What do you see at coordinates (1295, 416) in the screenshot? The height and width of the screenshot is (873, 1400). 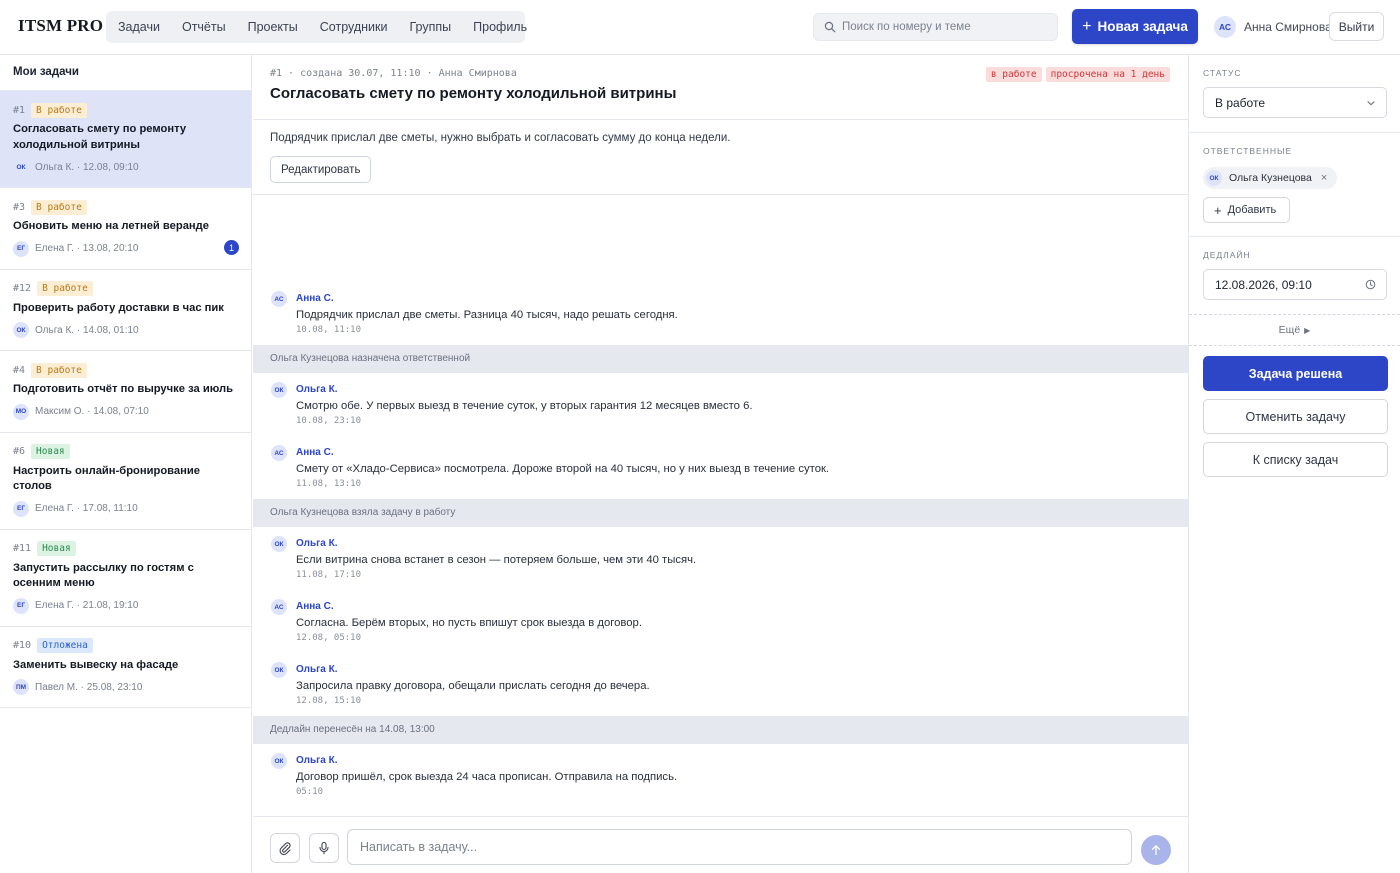 I see `cancel-task-button: Отменить задачу` at bounding box center [1295, 416].